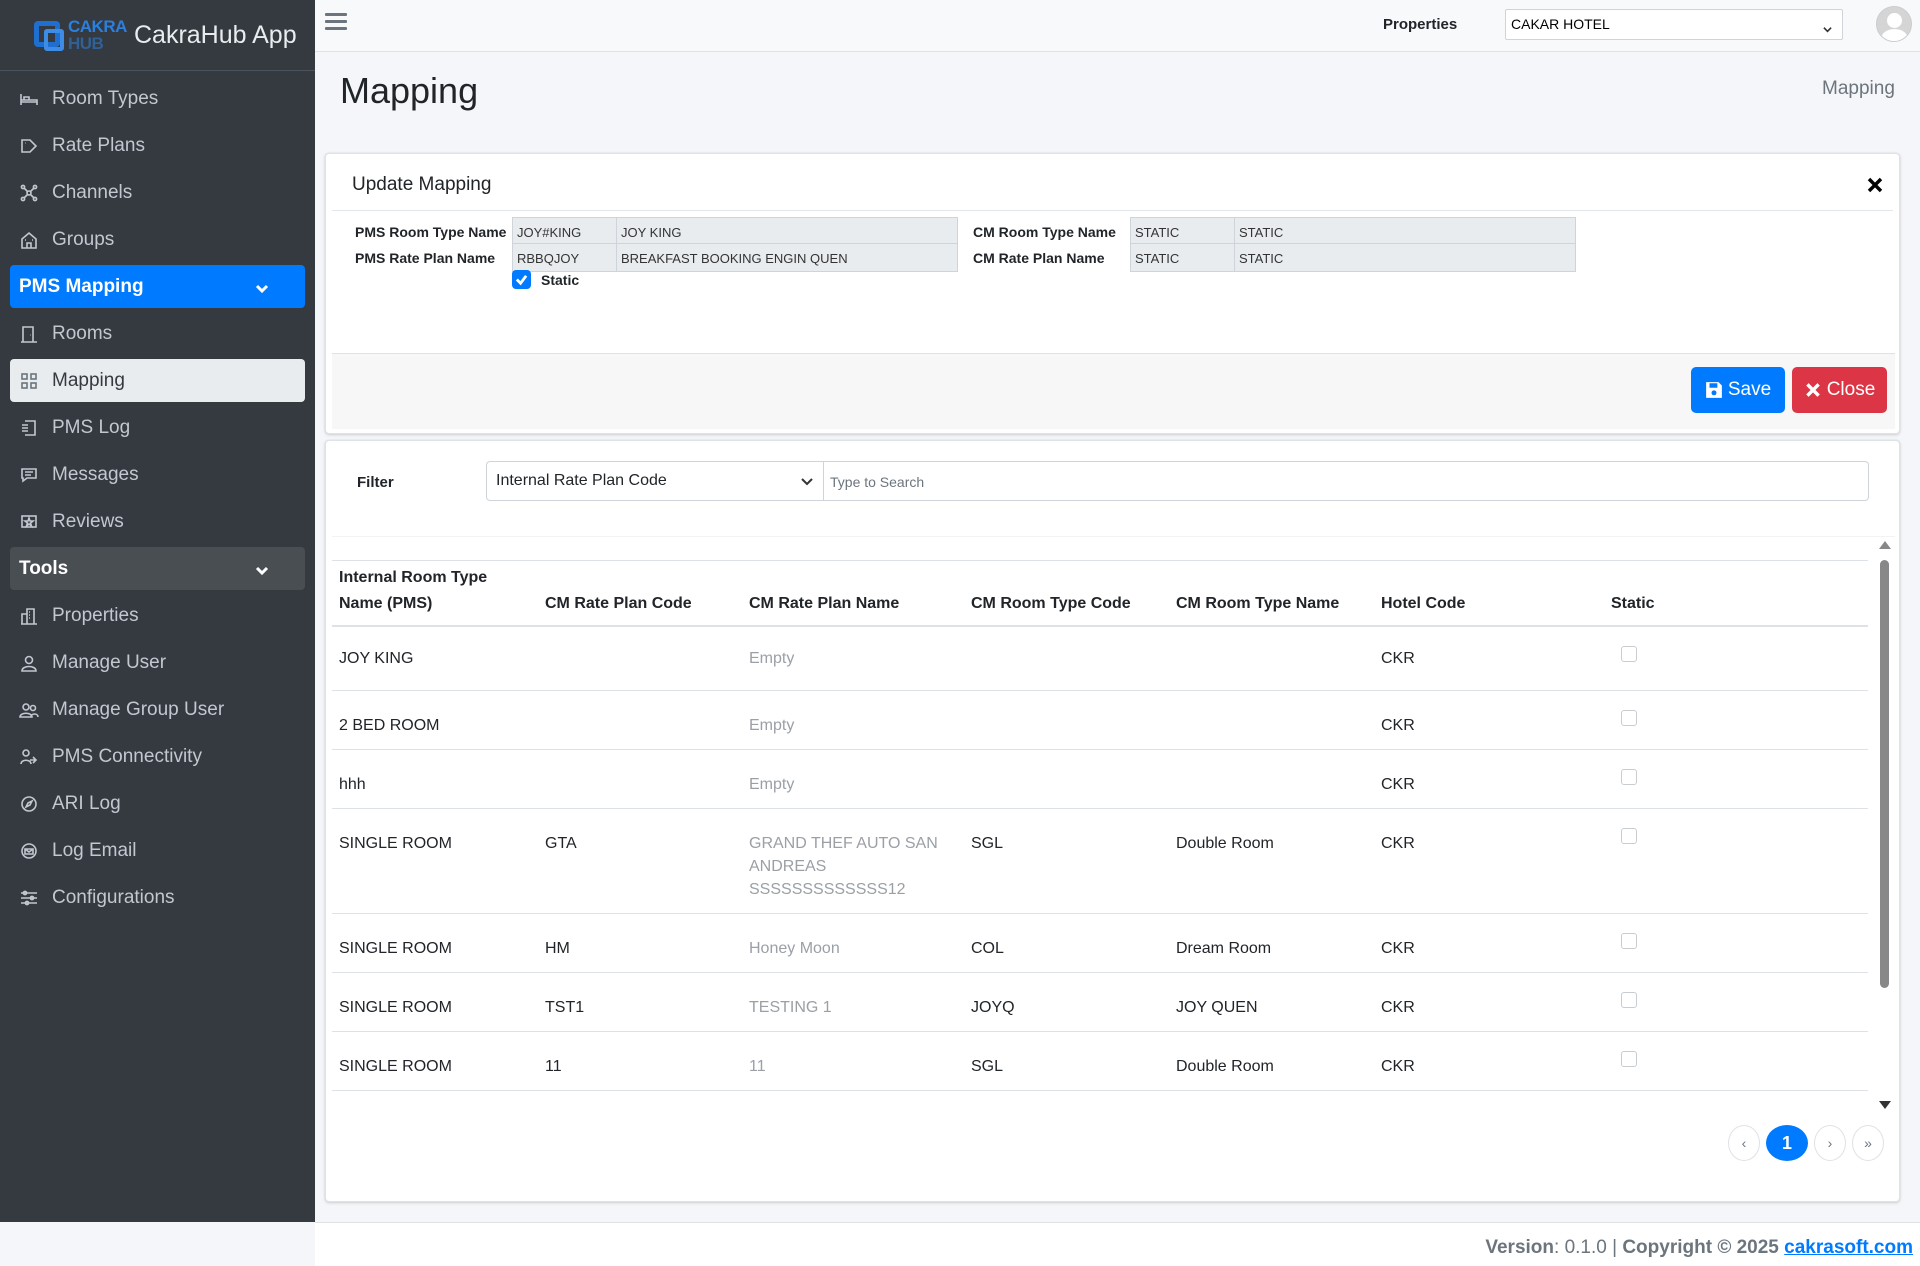 The image size is (1920, 1266). What do you see at coordinates (1100, 1061) in the screenshot?
I see `table-row: SGLSINGLE ROOM1111SGLDouble RoomCKR` at bounding box center [1100, 1061].